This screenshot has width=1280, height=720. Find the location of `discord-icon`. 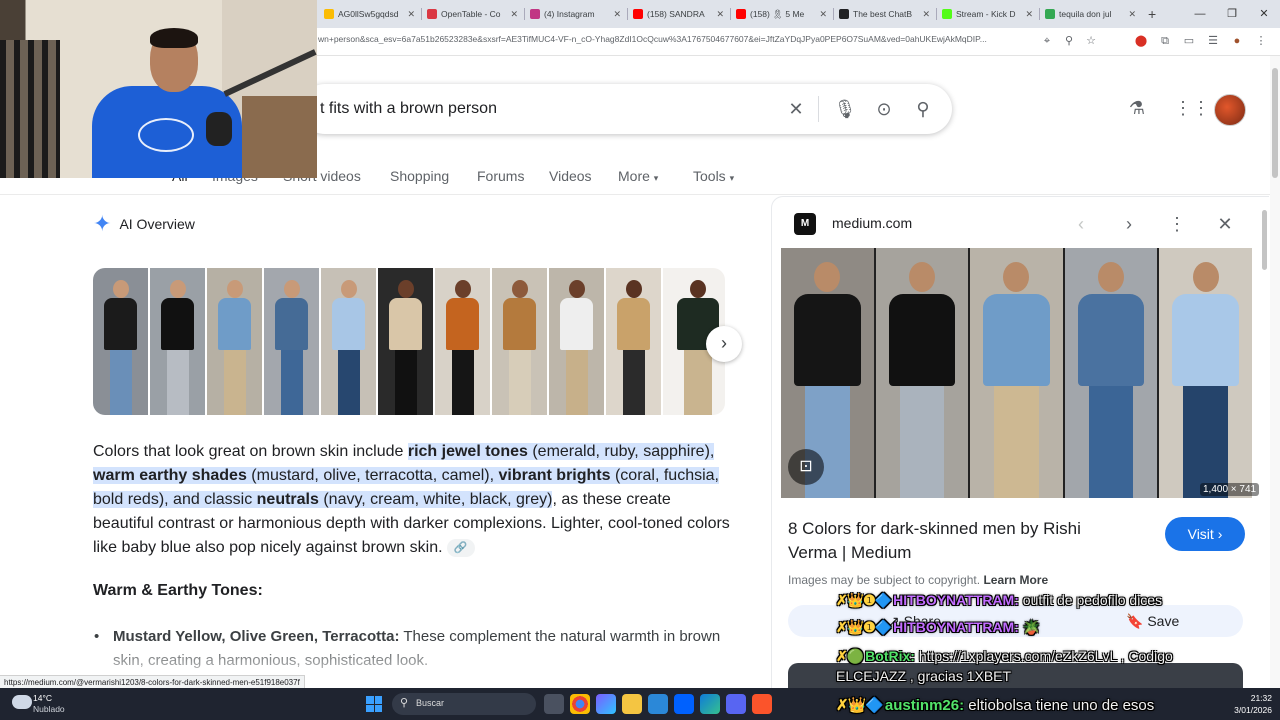

discord-icon is located at coordinates (736, 704).